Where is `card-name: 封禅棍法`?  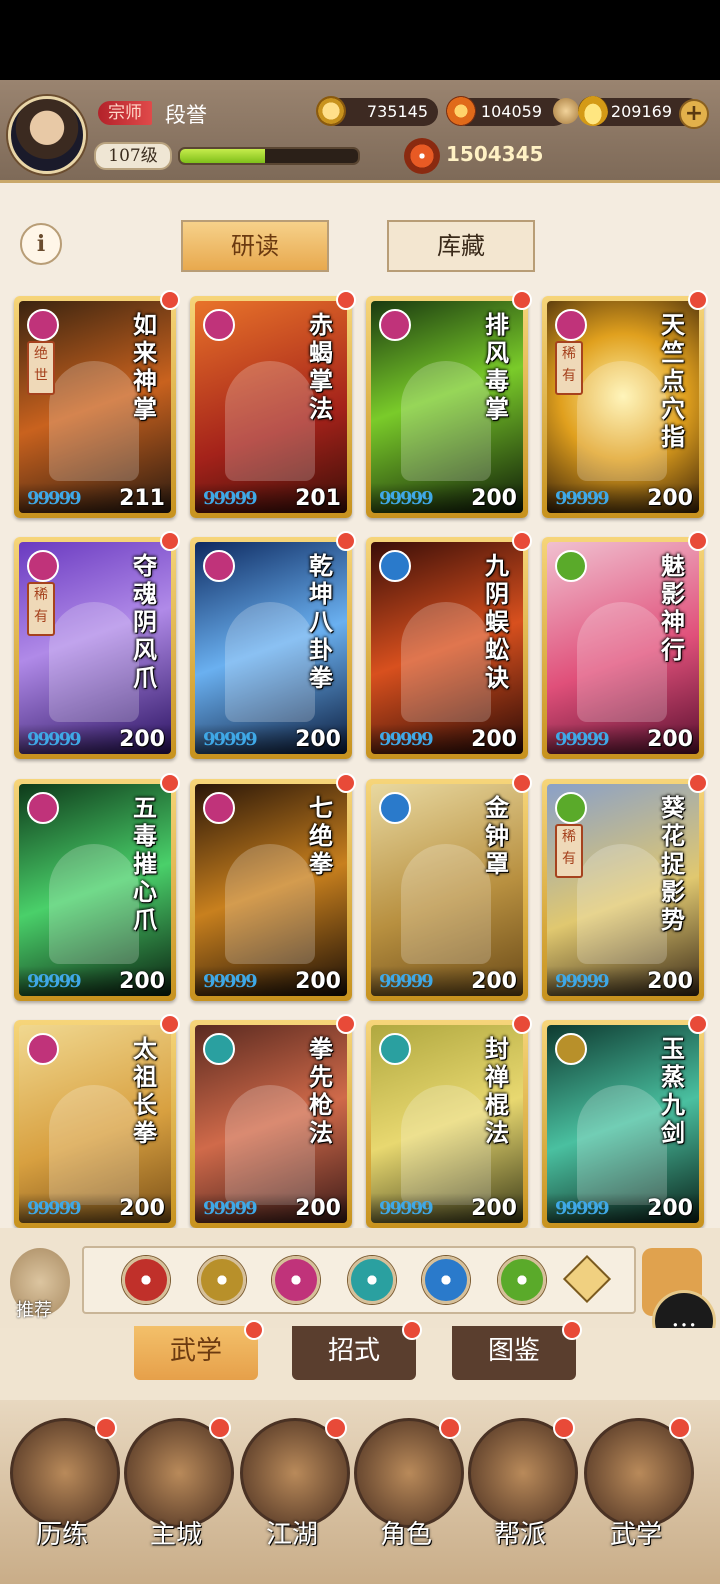 card-name: 封禅棍法 is located at coordinates (497, 1090).